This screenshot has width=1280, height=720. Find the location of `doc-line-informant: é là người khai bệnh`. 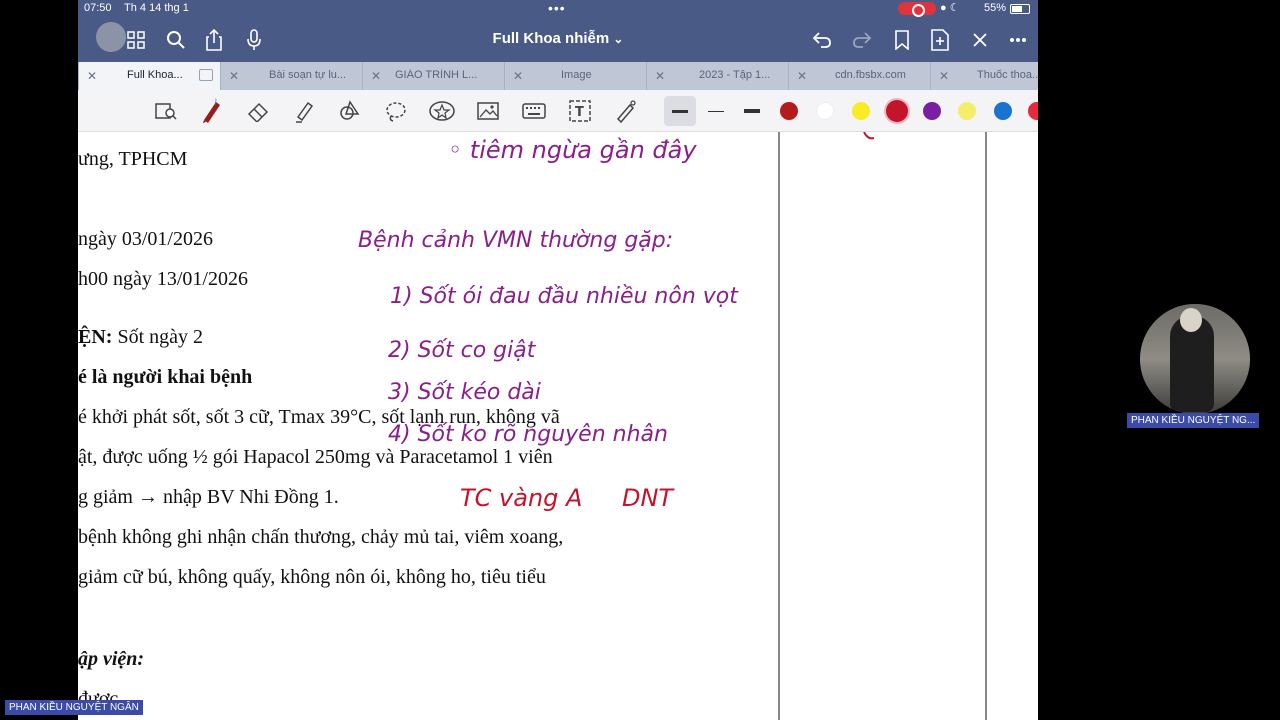

doc-line-informant: é là người khai bệnh is located at coordinates (165, 377).